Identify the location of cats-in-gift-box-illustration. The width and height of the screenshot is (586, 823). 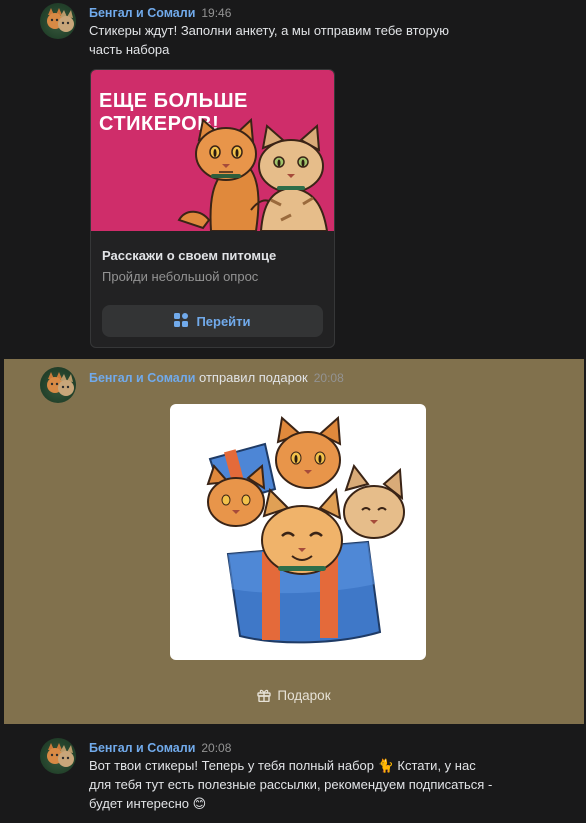
(305, 529).